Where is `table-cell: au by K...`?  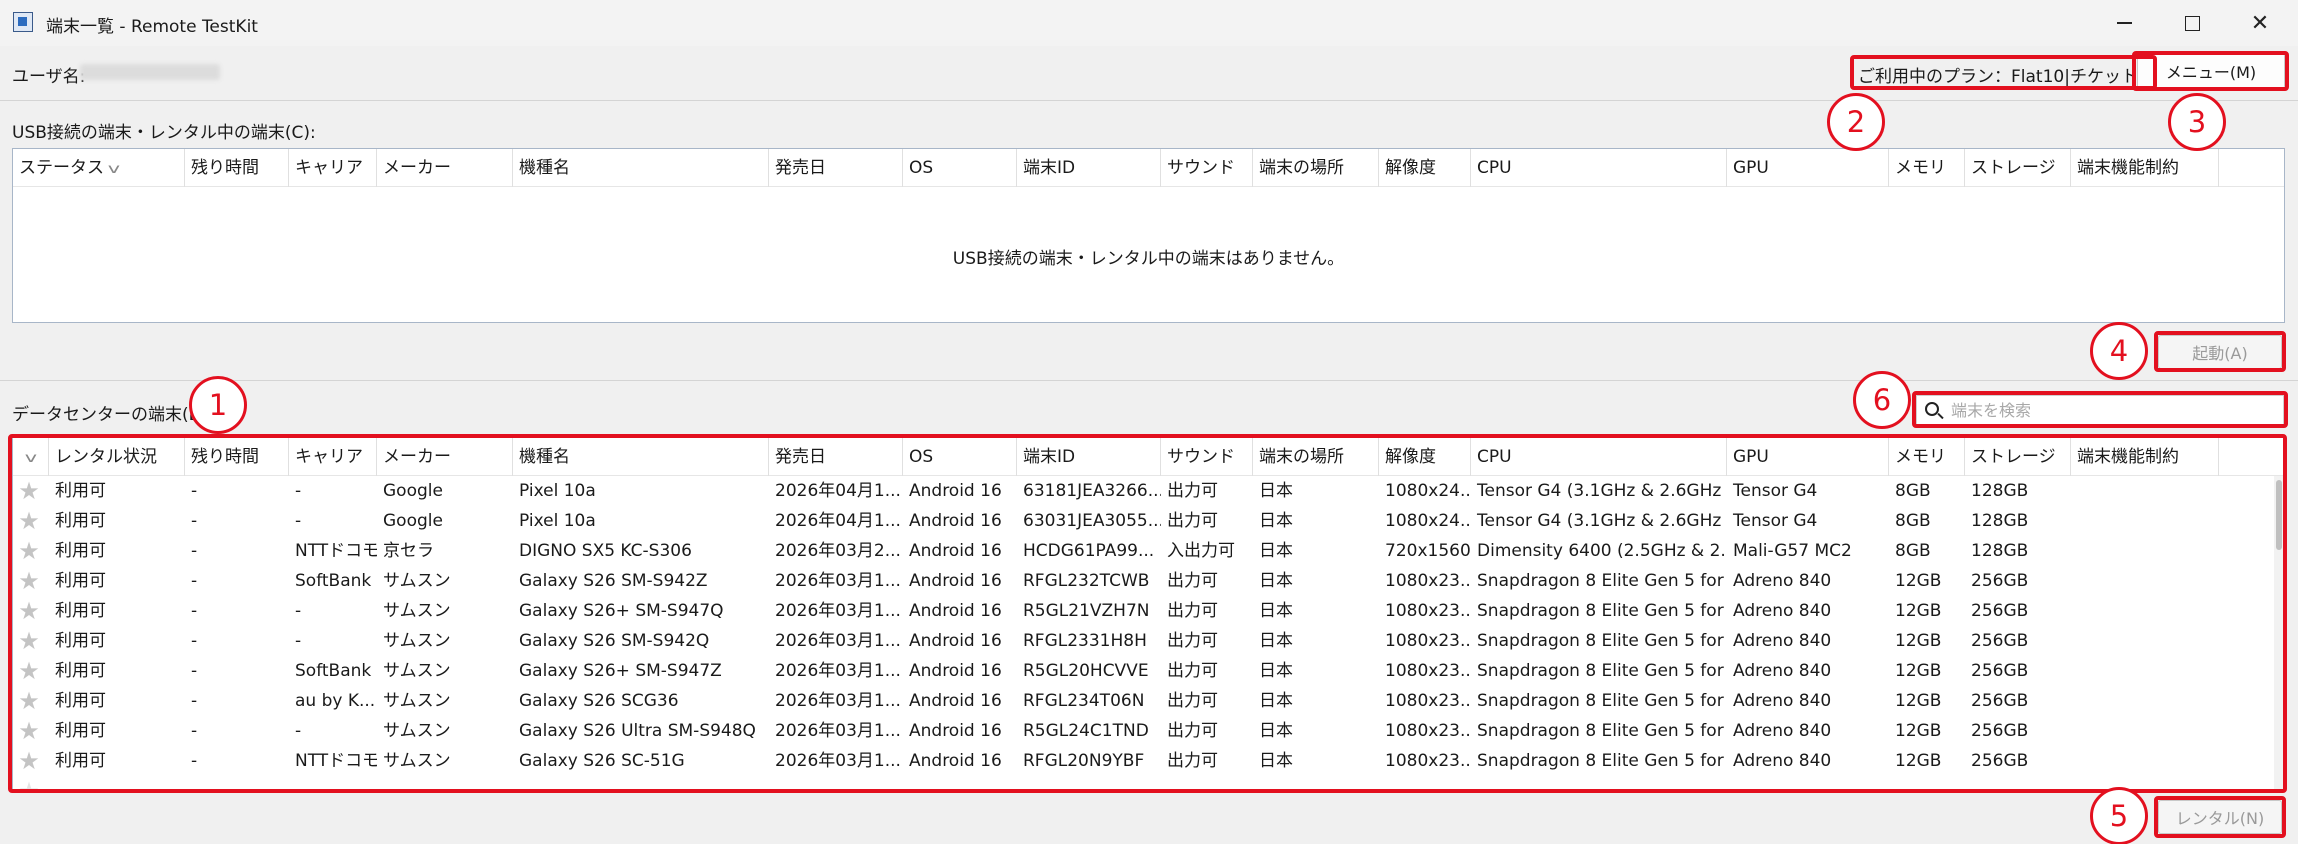 table-cell: au by K... is located at coordinates (335, 701).